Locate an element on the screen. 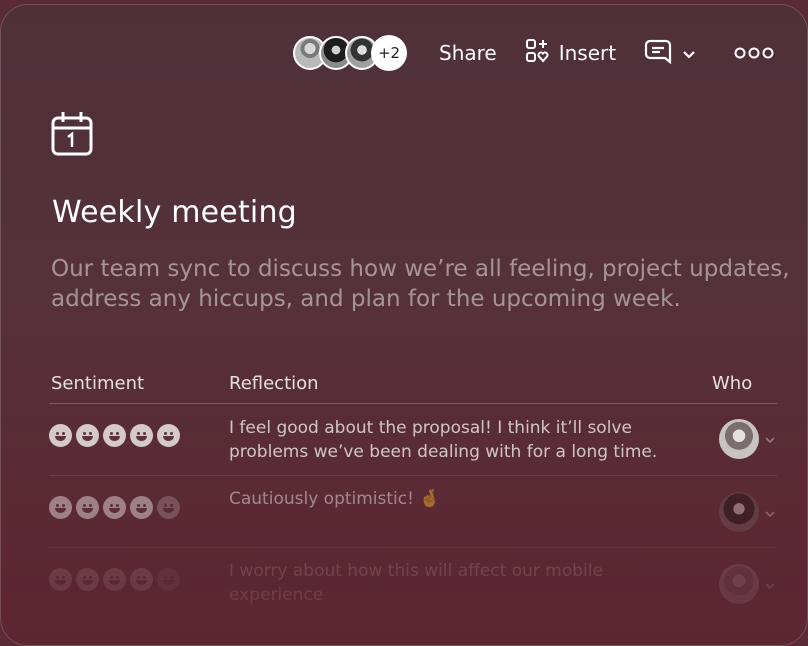 This screenshot has width=808, height=646. collaborator-avatars: +2 is located at coordinates (350, 53).